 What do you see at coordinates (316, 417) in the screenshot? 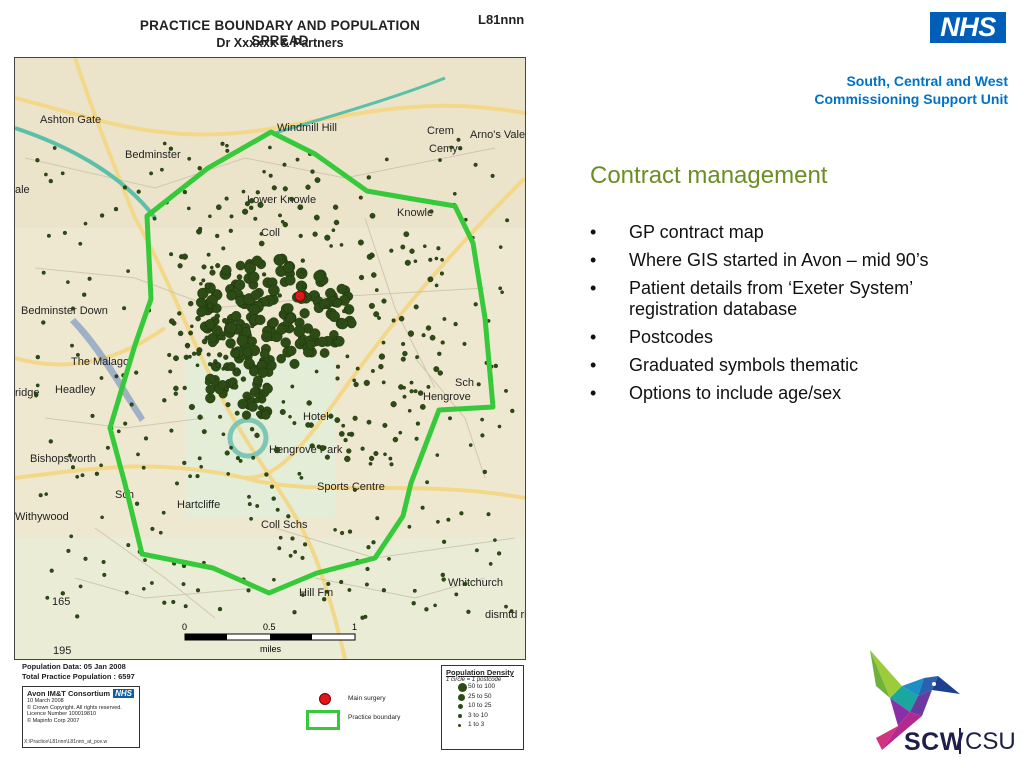
I see `place-label-hotel: Hotel` at bounding box center [316, 417].